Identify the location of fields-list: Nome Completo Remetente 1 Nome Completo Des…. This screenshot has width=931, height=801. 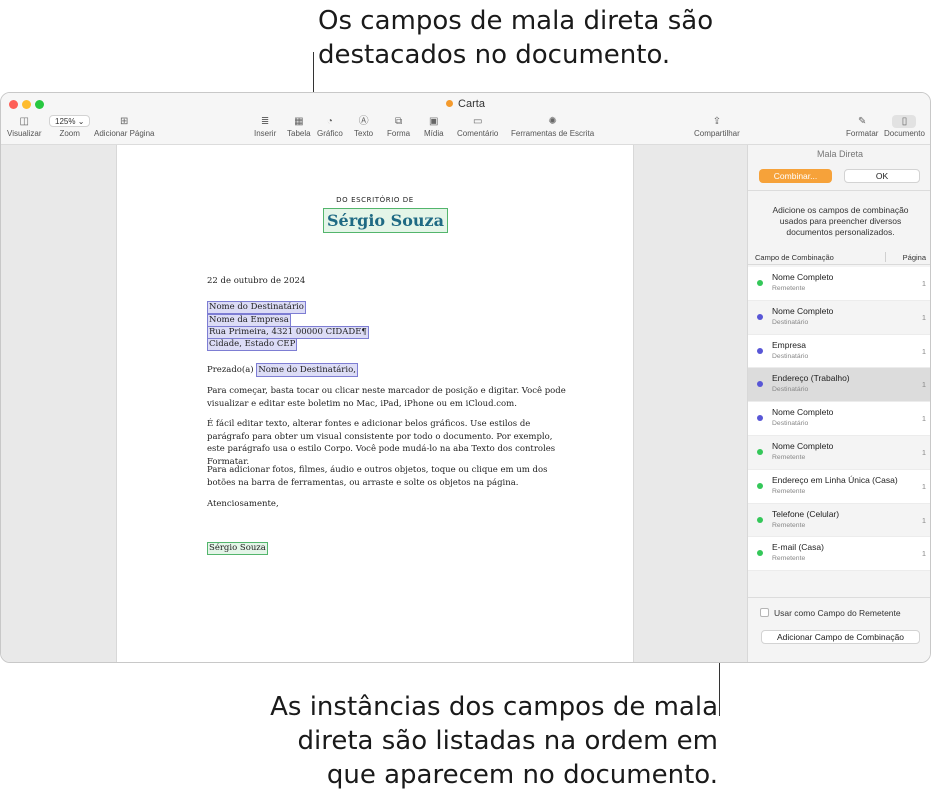
(839, 419).